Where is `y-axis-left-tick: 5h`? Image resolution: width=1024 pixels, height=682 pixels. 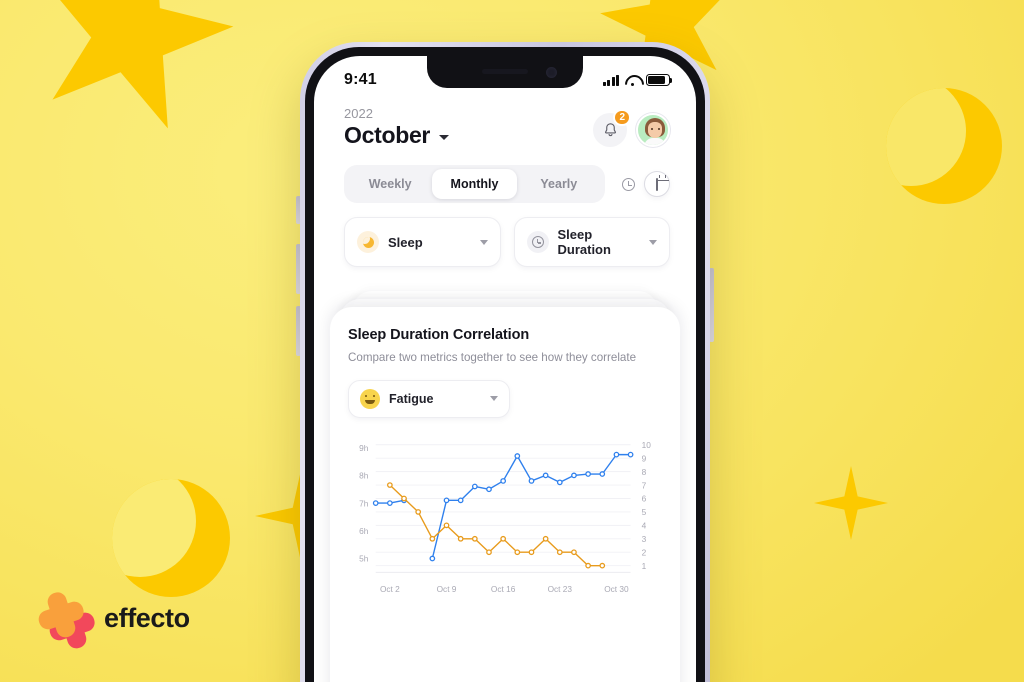
y-axis-left-tick: 5h is located at coordinates (364, 558).